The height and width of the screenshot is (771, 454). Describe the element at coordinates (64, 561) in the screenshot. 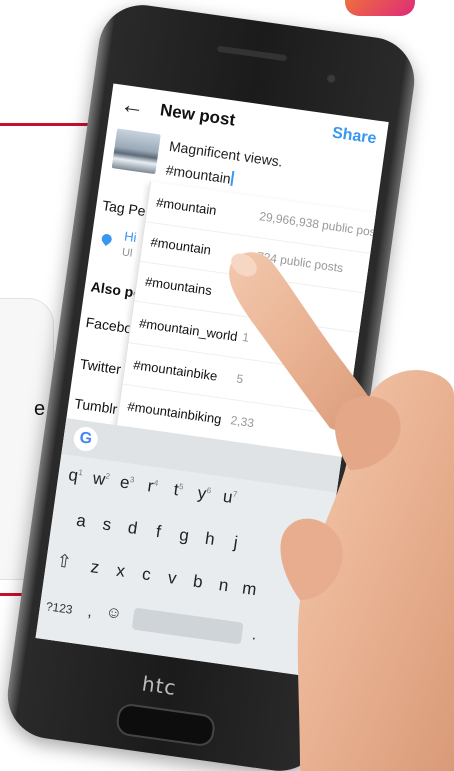

I see `shift-icon: ⇧` at that location.